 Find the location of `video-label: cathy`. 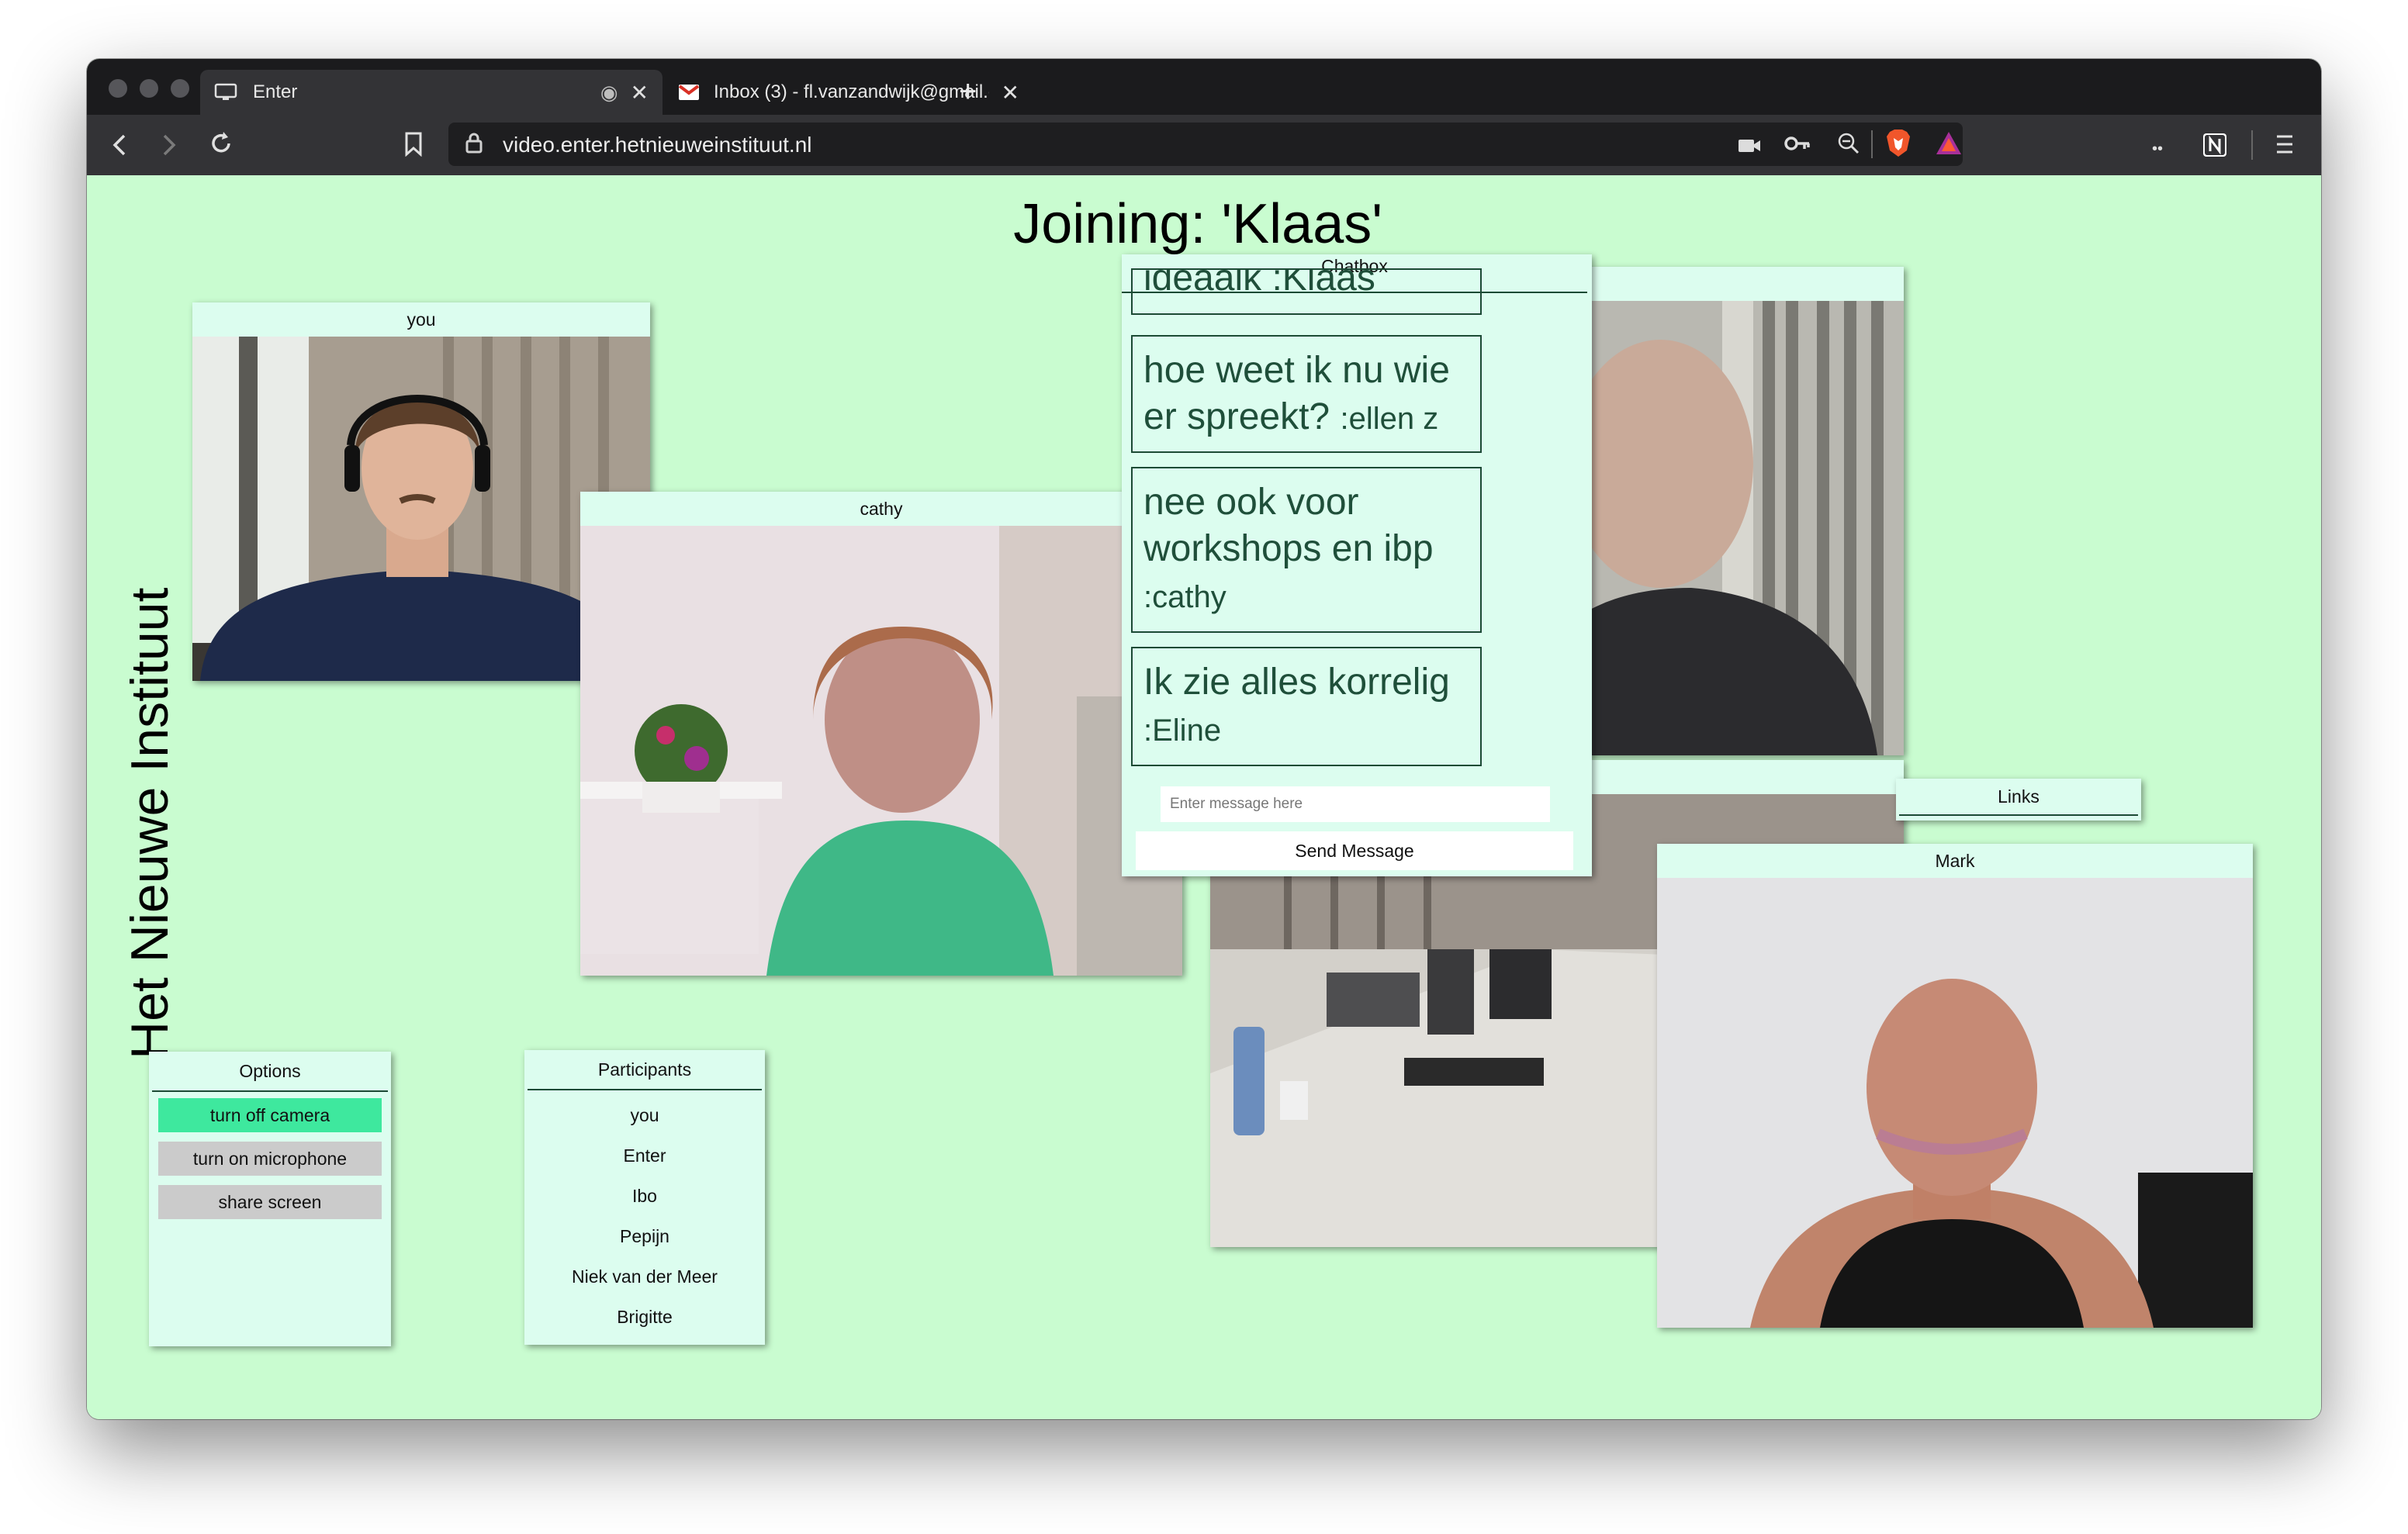

video-label: cathy is located at coordinates (881, 509).